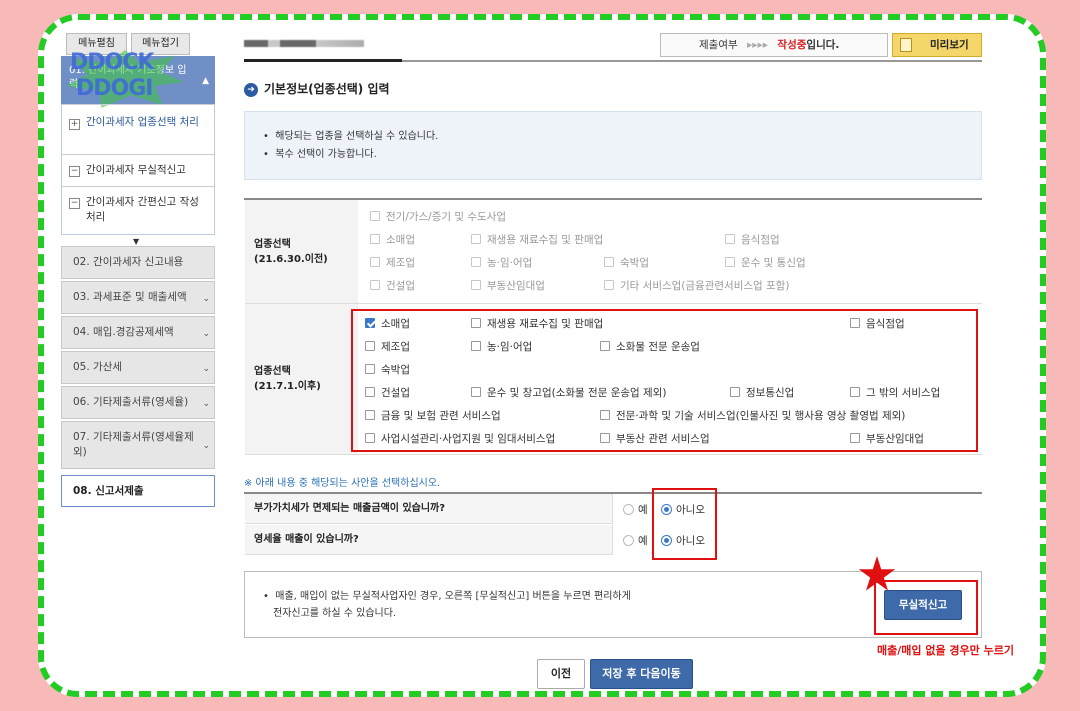  I want to click on sidebar-item-zero-rate-docs: 06. 기타제출서류(영세율) ⌄, so click(138, 402).